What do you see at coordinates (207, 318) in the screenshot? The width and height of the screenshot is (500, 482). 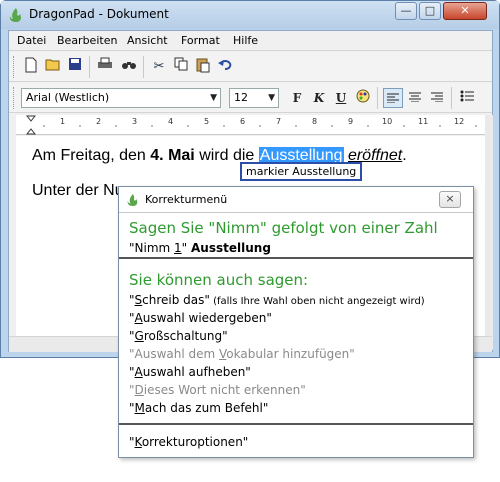 I see `command-text: uswahl wiedergeben"` at bounding box center [207, 318].